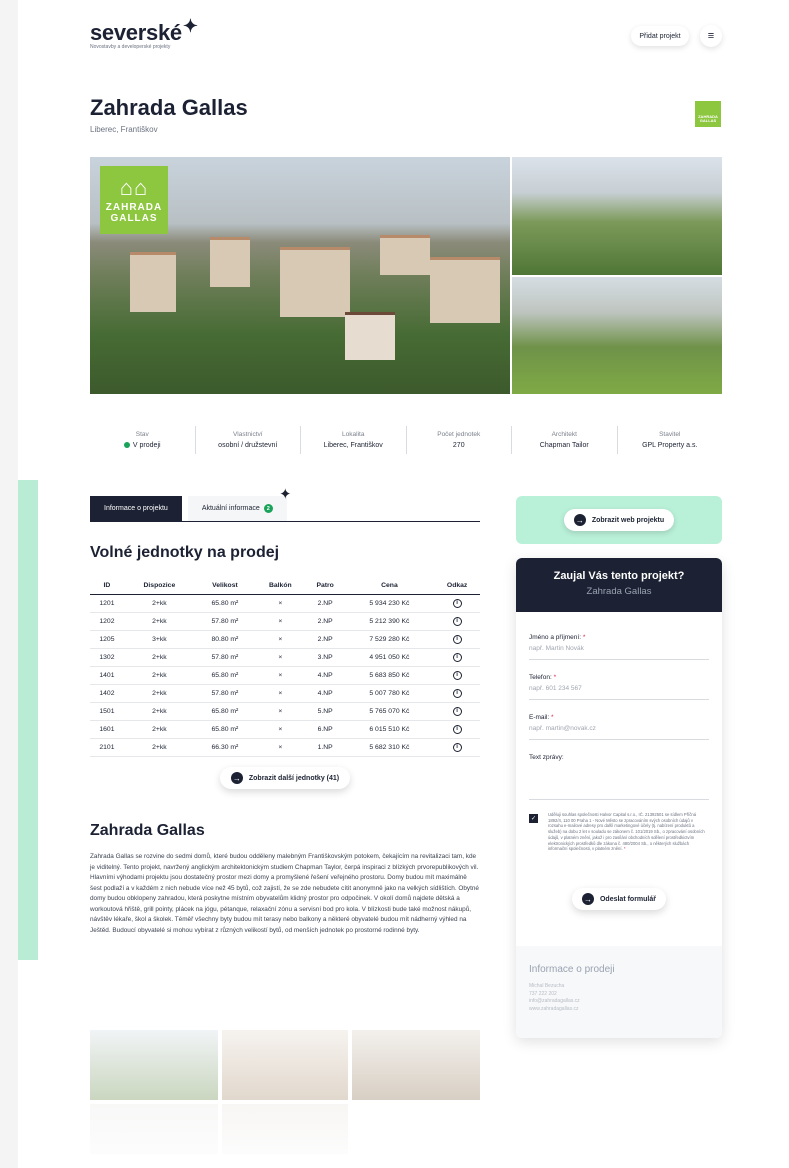  I want to click on show-project-web-button: → Zobrazit web projektu, so click(619, 520).